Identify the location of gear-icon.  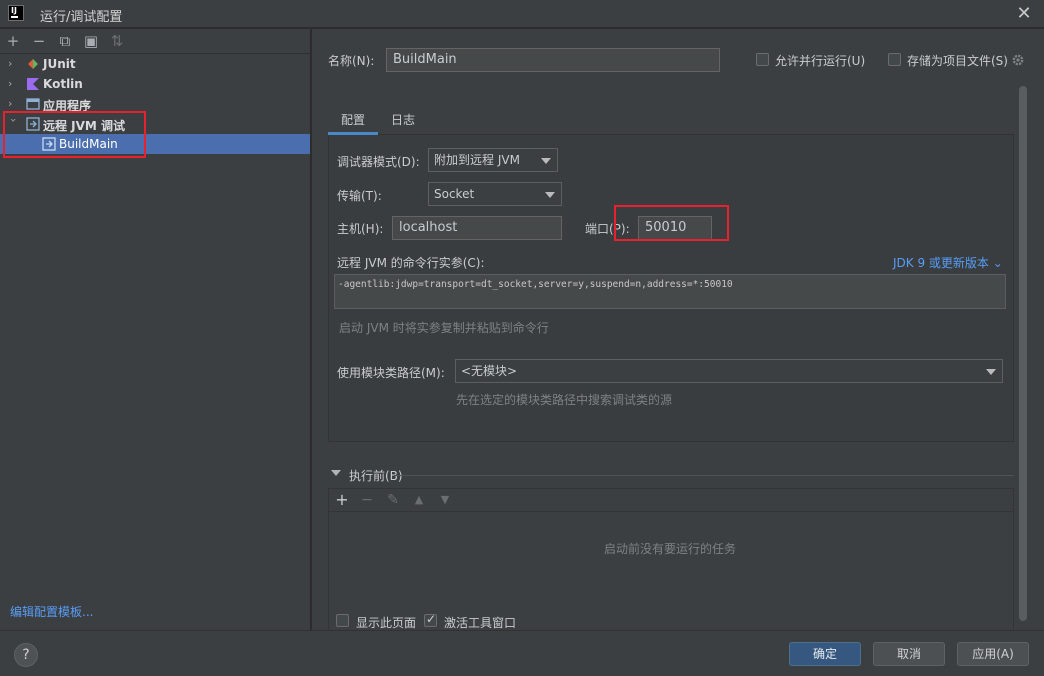
(1018, 60).